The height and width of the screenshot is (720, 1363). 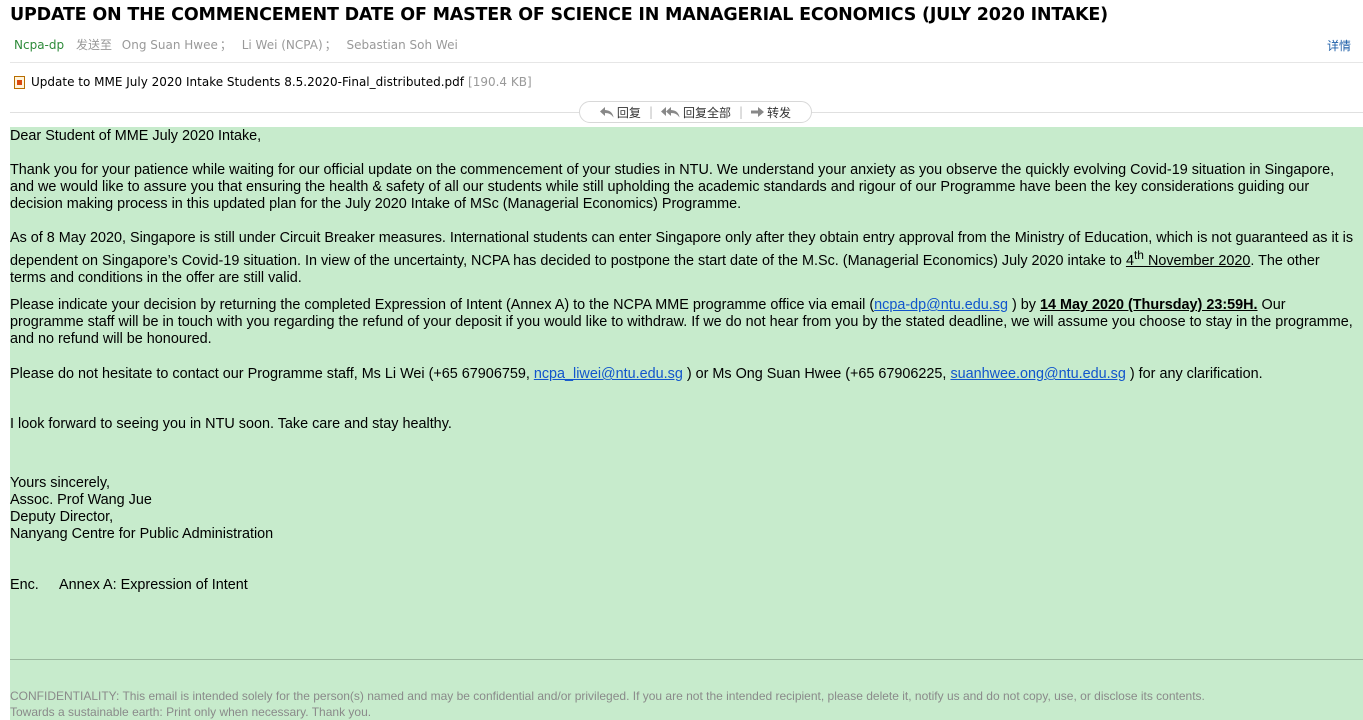 What do you see at coordinates (606, 111) in the screenshot?
I see `reply-arrow-icon` at bounding box center [606, 111].